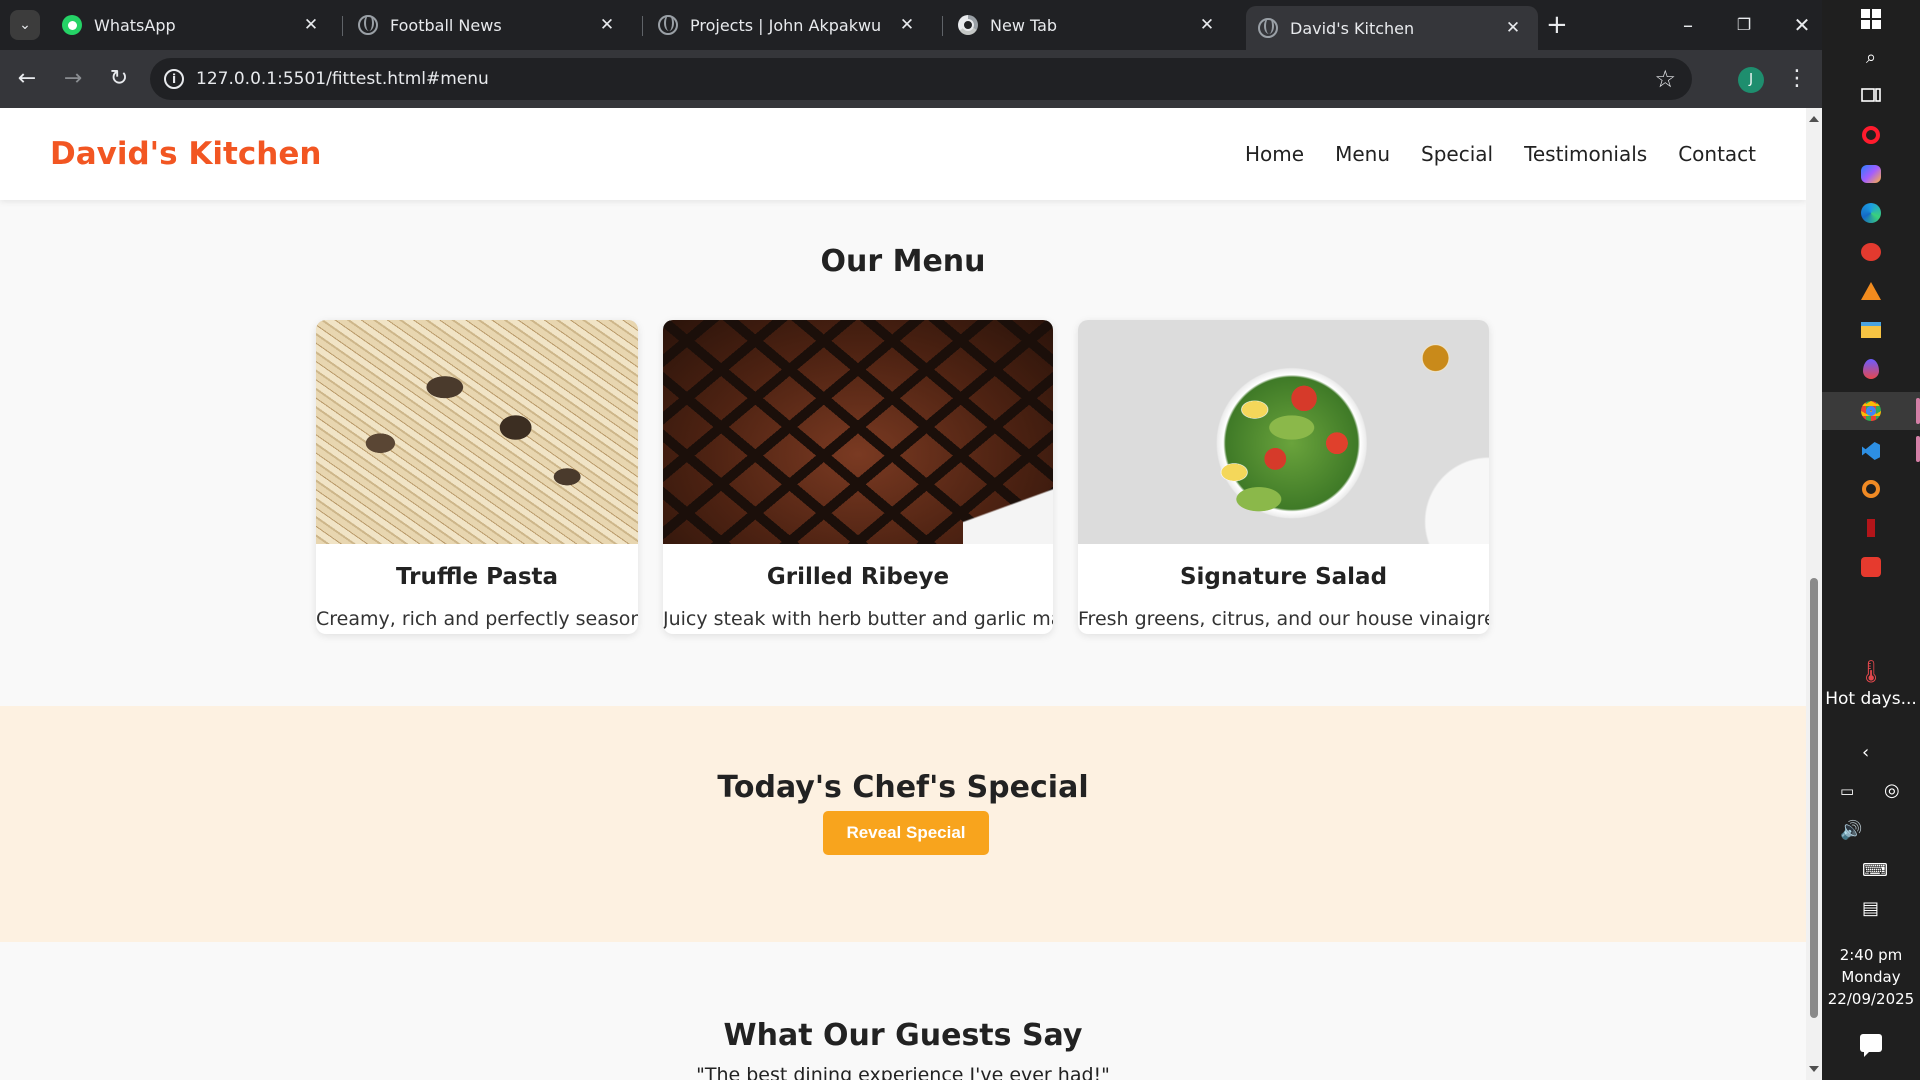  Describe the element at coordinates (903, 787) in the screenshot. I see `special-title: Today's Chef's Special` at that location.